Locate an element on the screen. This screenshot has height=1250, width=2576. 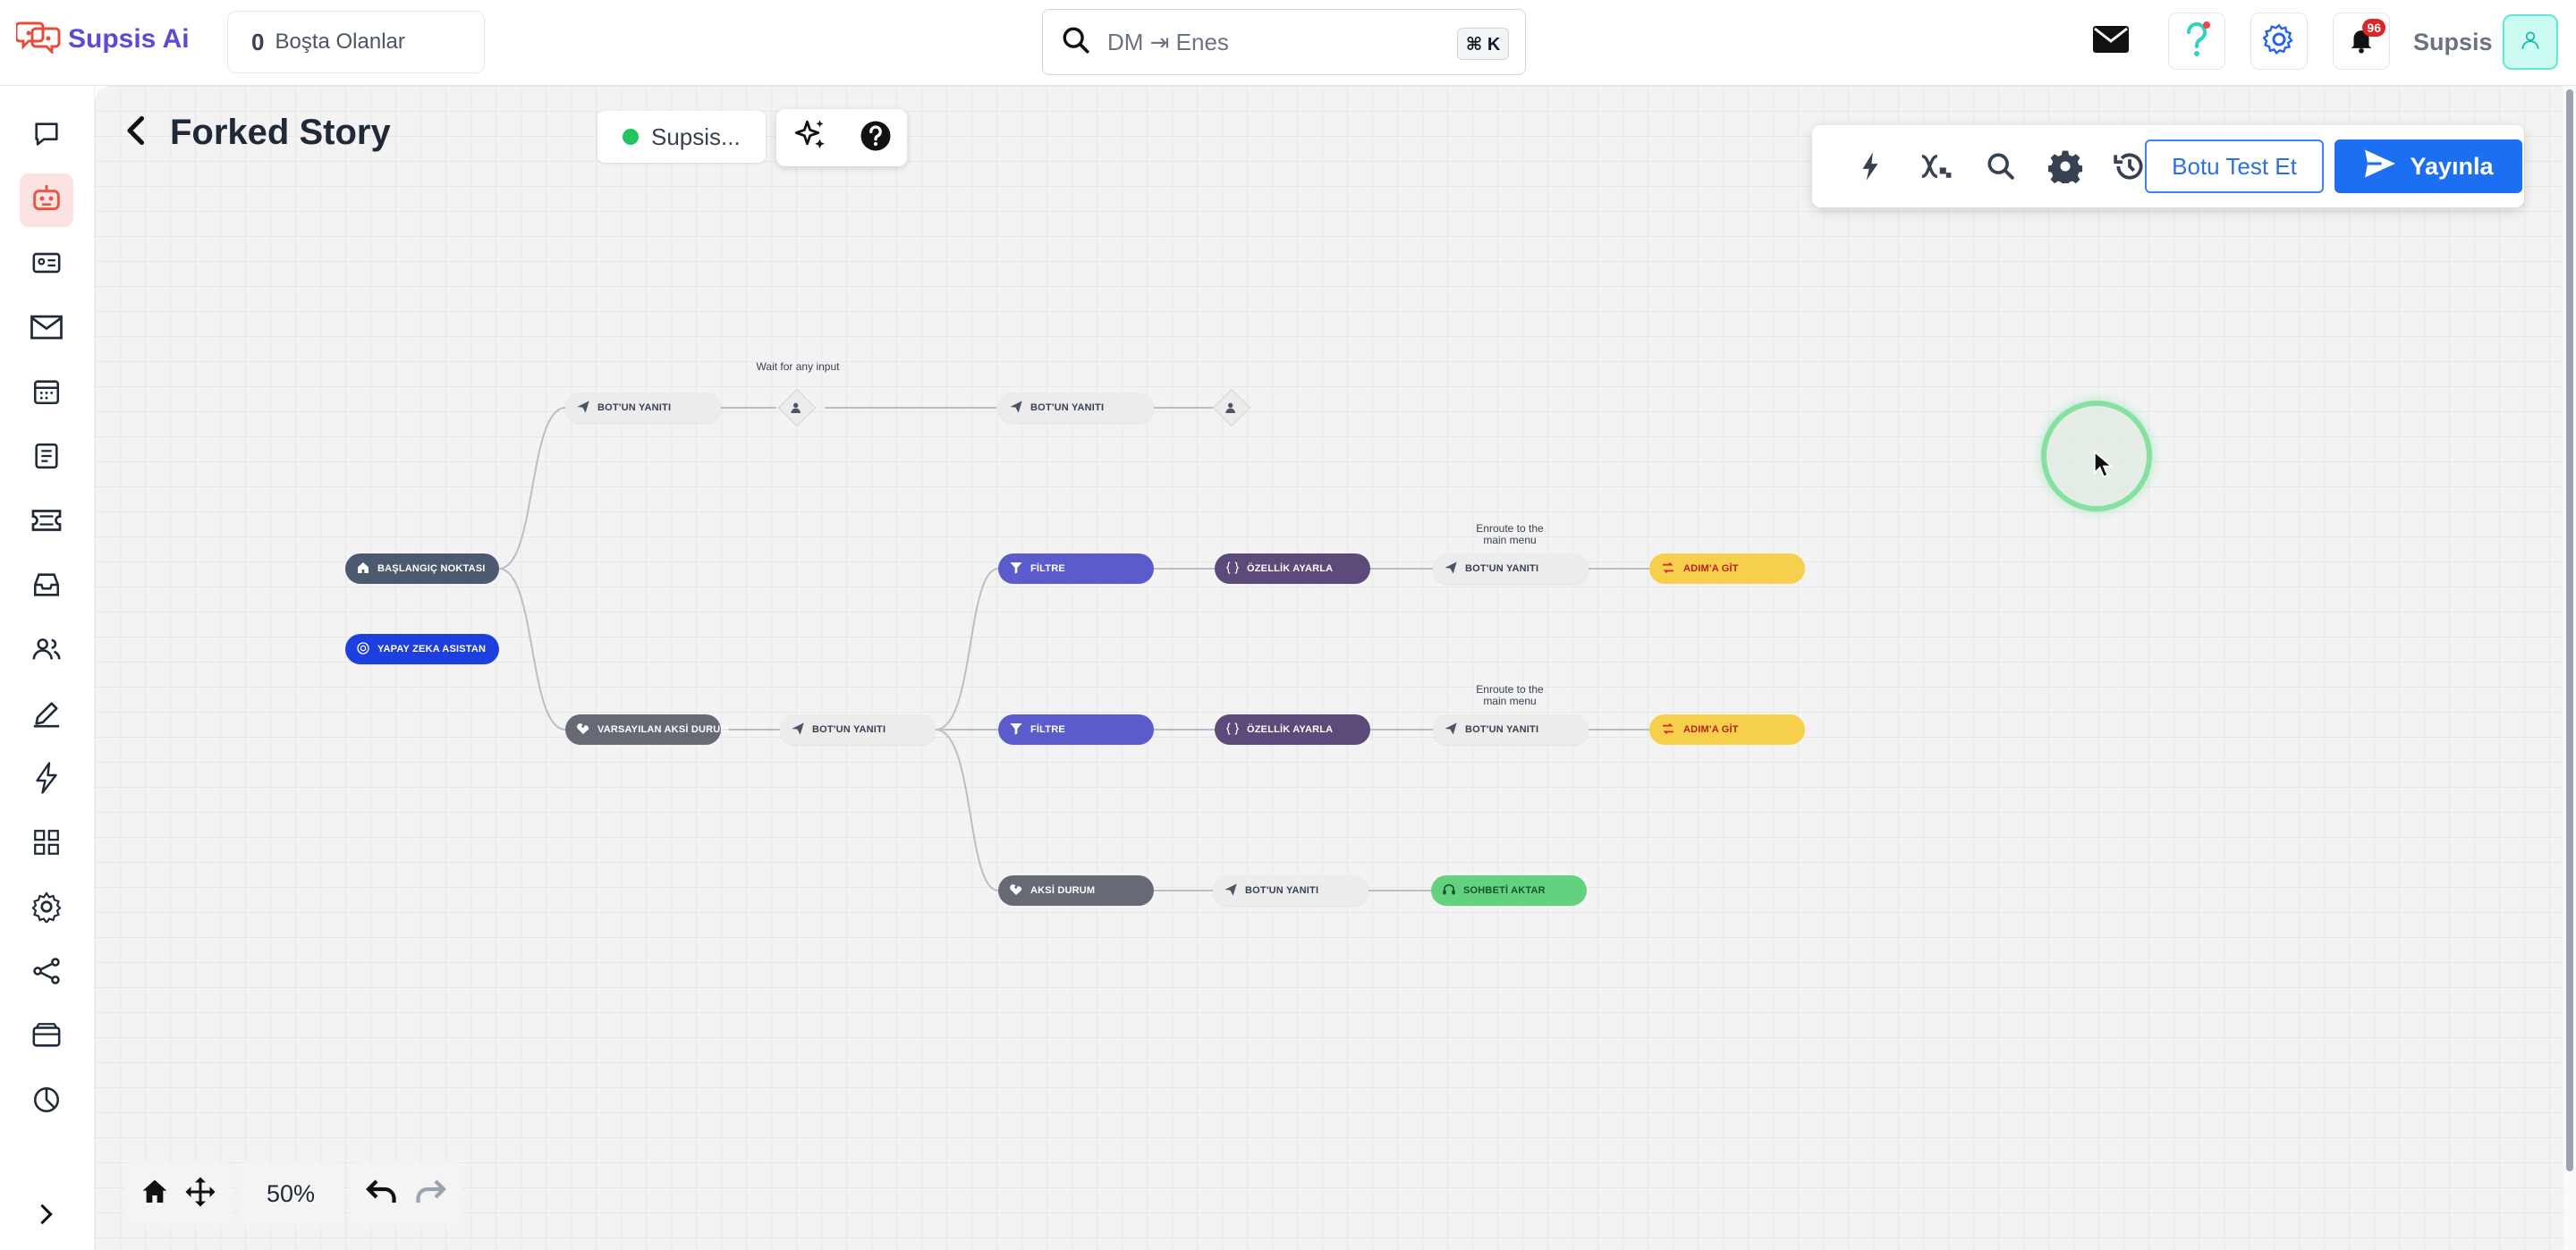
mouse-pointer-icon is located at coordinates (2103, 467).